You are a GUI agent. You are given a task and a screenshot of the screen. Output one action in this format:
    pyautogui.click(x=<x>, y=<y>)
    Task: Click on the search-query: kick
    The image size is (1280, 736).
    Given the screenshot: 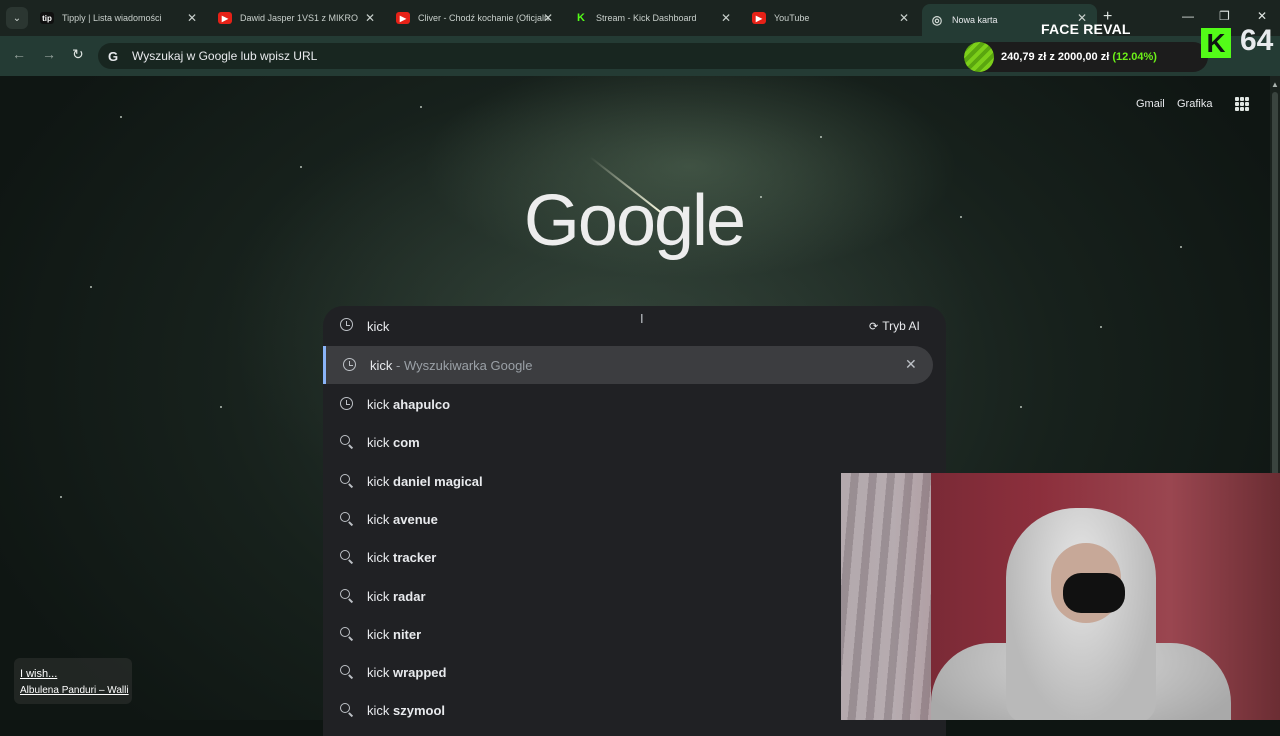 What is the action you would take?
    pyautogui.click(x=378, y=326)
    